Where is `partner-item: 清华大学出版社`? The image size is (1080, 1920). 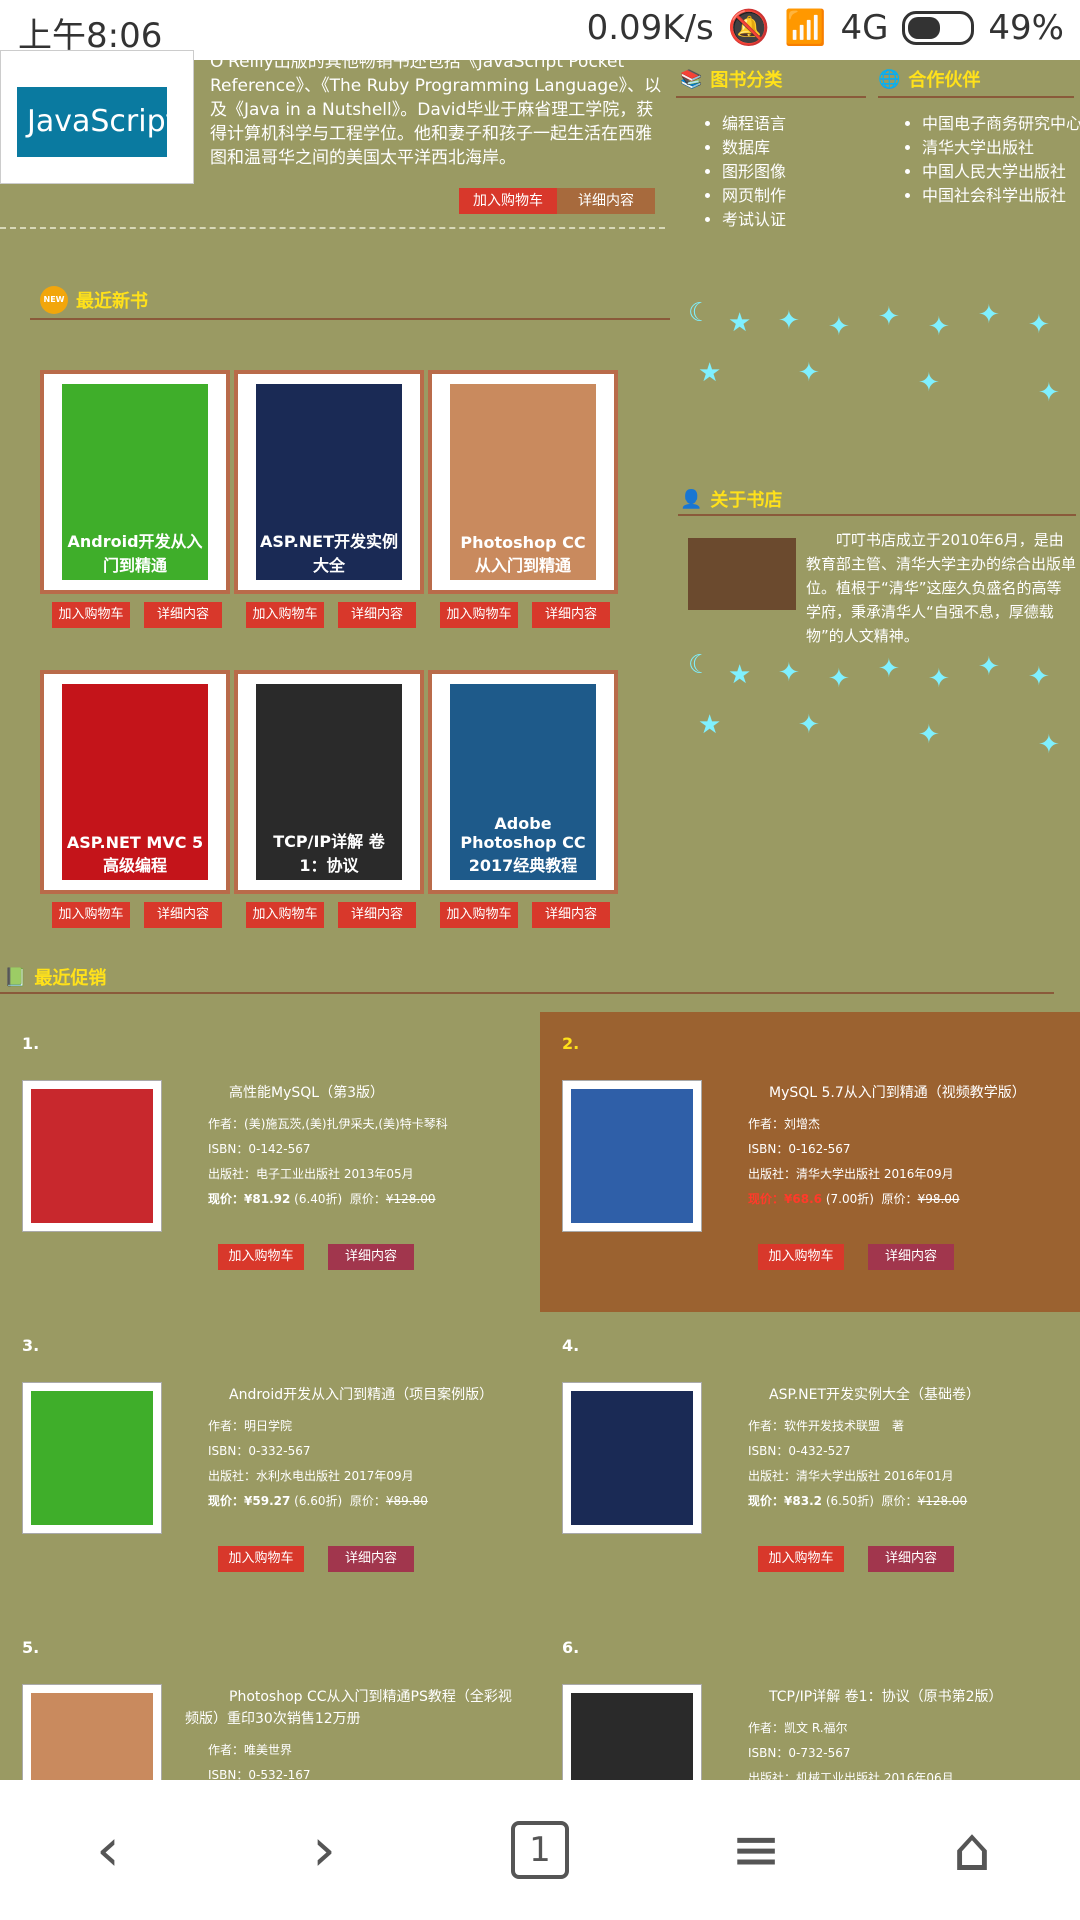 partner-item: 清华大学出版社 is located at coordinates (1001, 148).